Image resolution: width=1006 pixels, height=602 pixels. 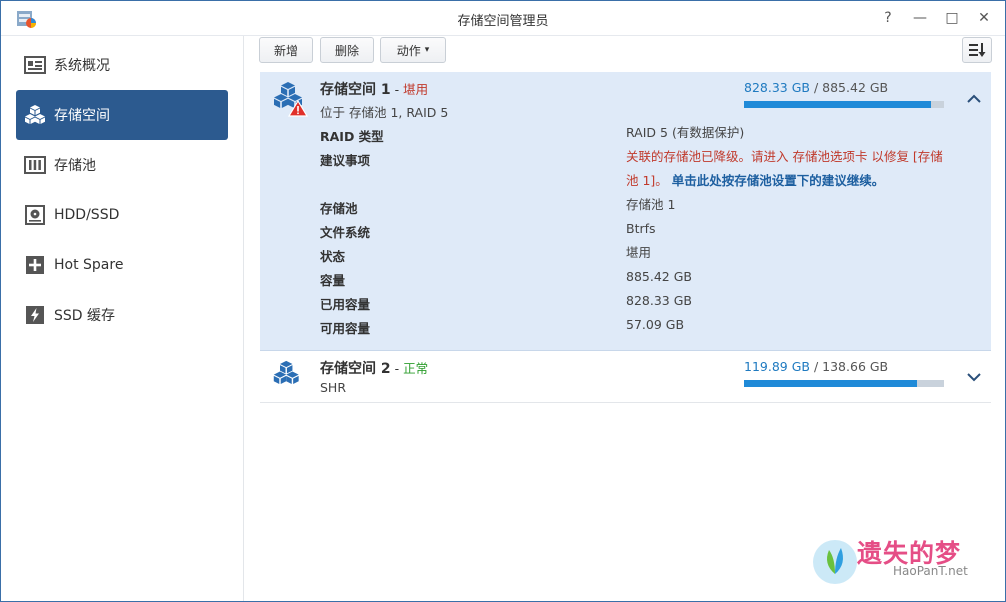 I want to click on volume-capacity: 119.89 GB / 138.66 GB, so click(x=816, y=366).